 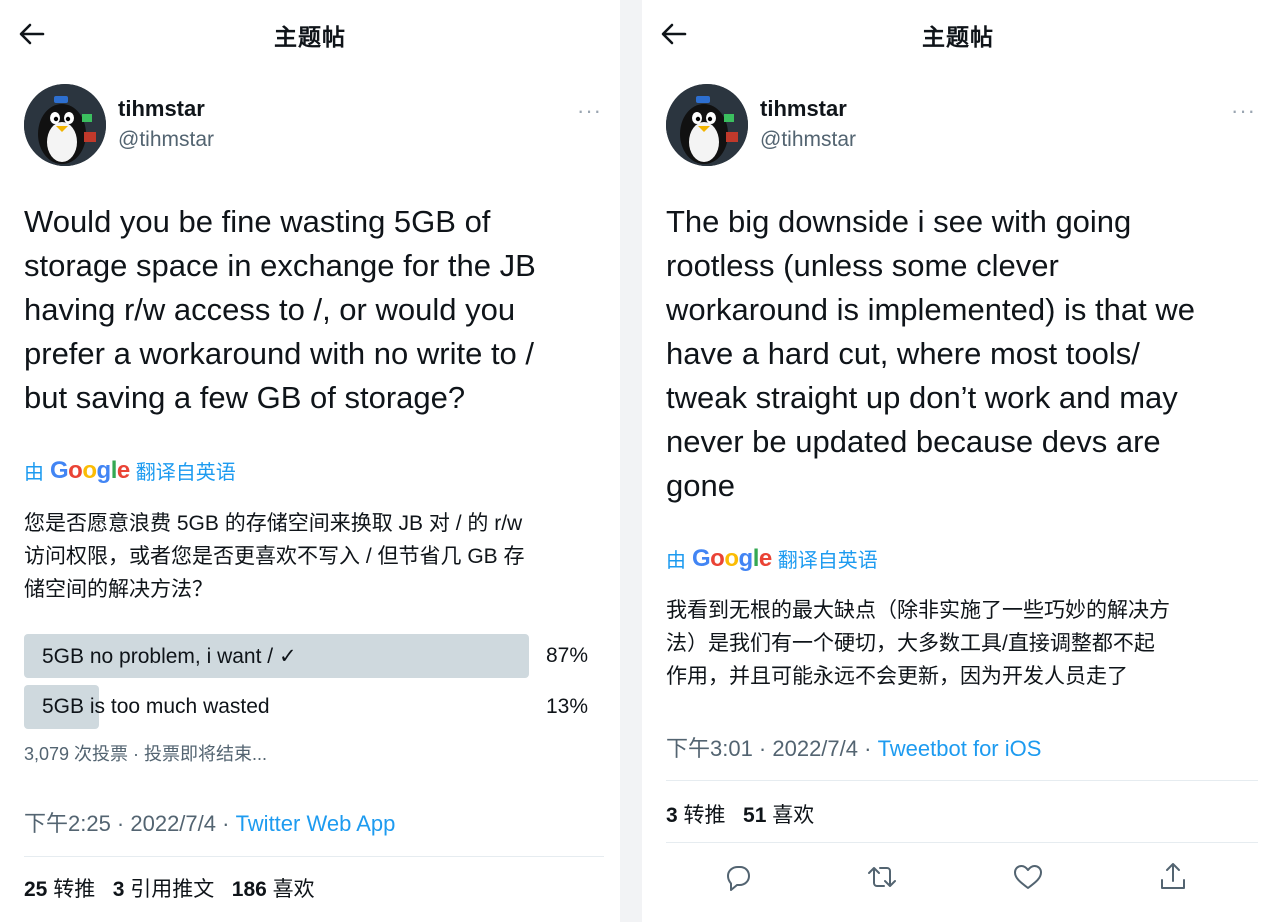 I want to click on reply-icon, so click(x=738, y=877).